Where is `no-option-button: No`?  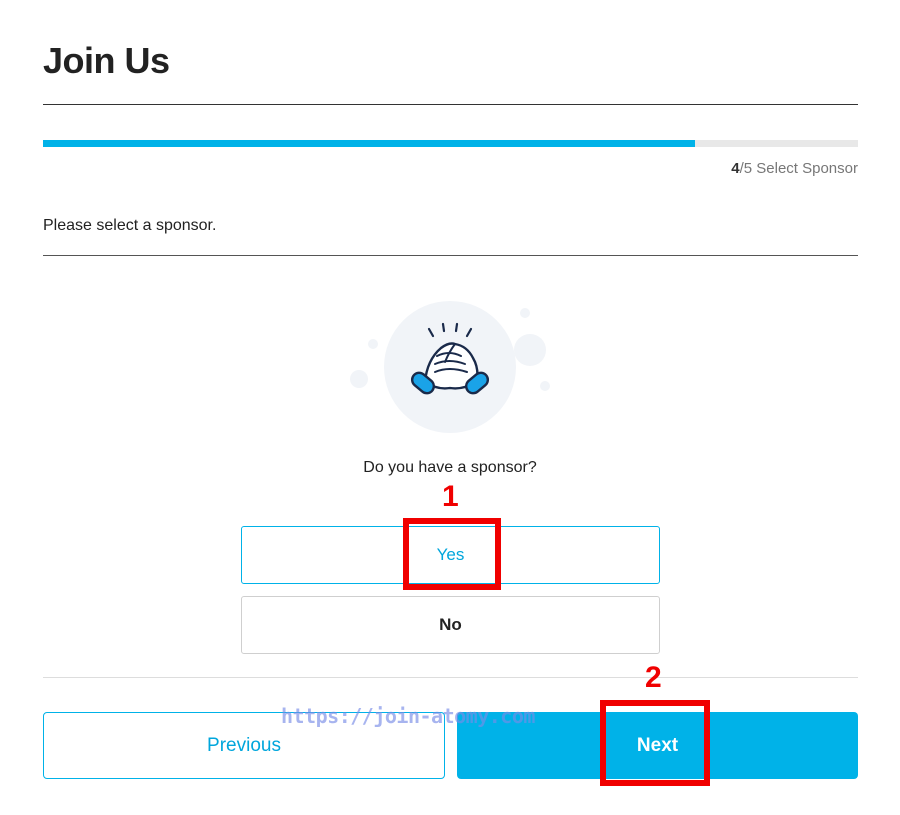
no-option-button: No is located at coordinates (450, 625).